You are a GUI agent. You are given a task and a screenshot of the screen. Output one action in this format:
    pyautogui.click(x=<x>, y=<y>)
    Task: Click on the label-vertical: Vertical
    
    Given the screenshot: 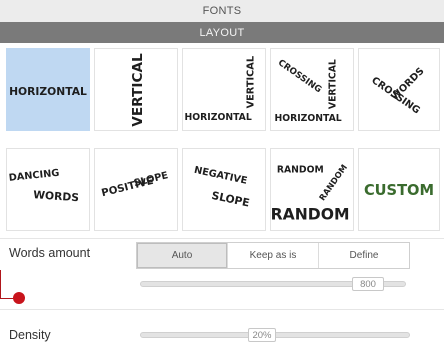 What is the action you would take?
    pyautogui.click(x=138, y=90)
    